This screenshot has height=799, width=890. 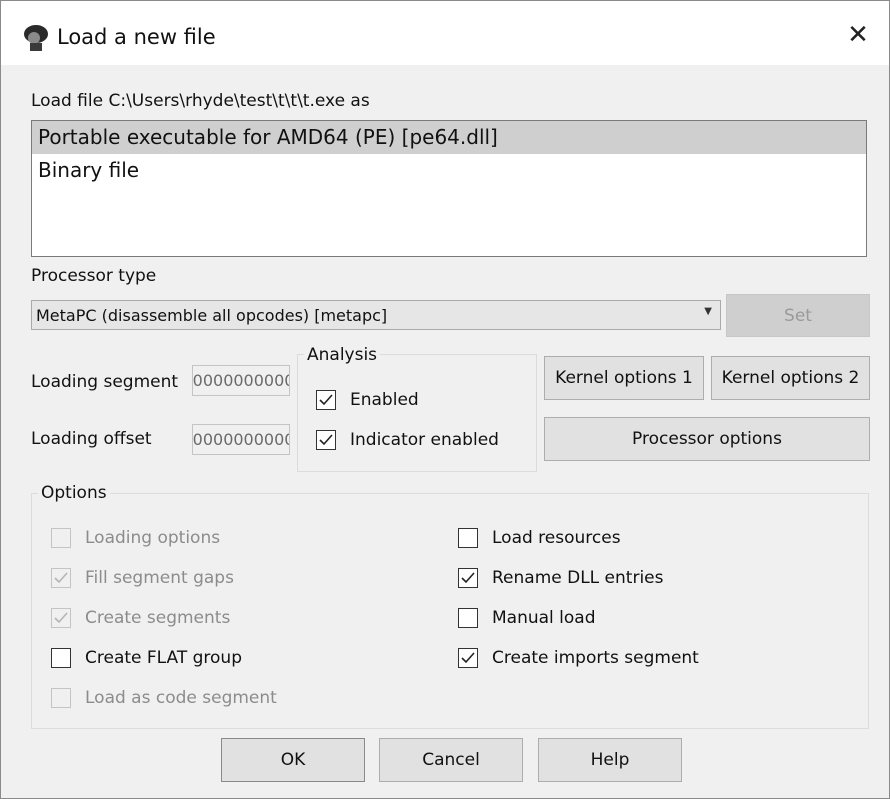 I want to click on manual-load-checkbox: Manual load, so click(x=527, y=618).